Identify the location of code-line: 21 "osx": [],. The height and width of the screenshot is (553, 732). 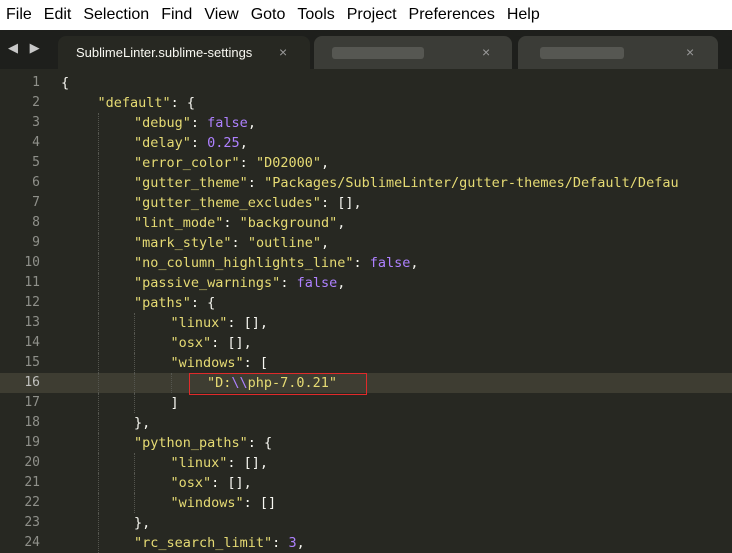
(366, 483).